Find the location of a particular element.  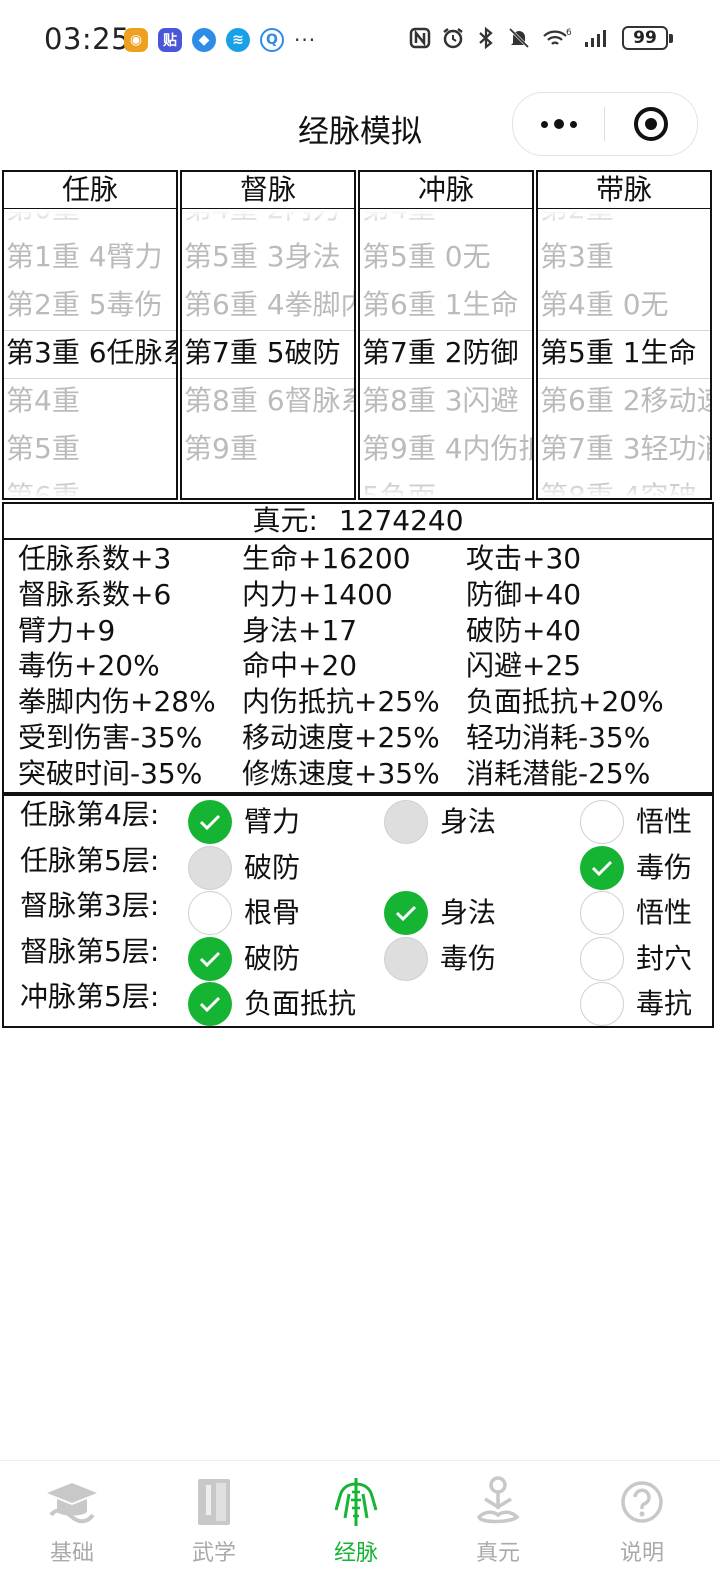

picker-option: 第9重 4内伤抵抗 is located at coordinates (447, 449).